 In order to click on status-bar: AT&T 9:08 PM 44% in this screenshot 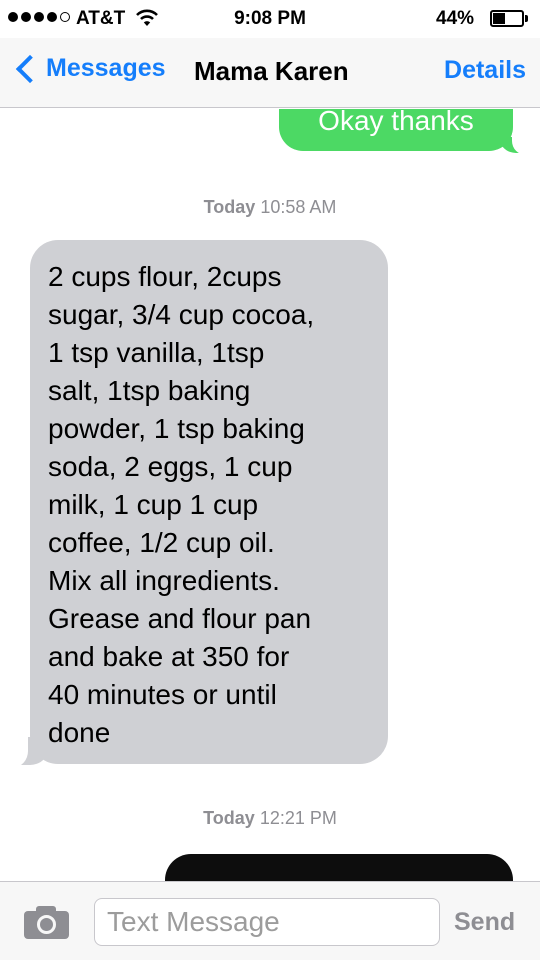, I will do `click(270, 19)`.